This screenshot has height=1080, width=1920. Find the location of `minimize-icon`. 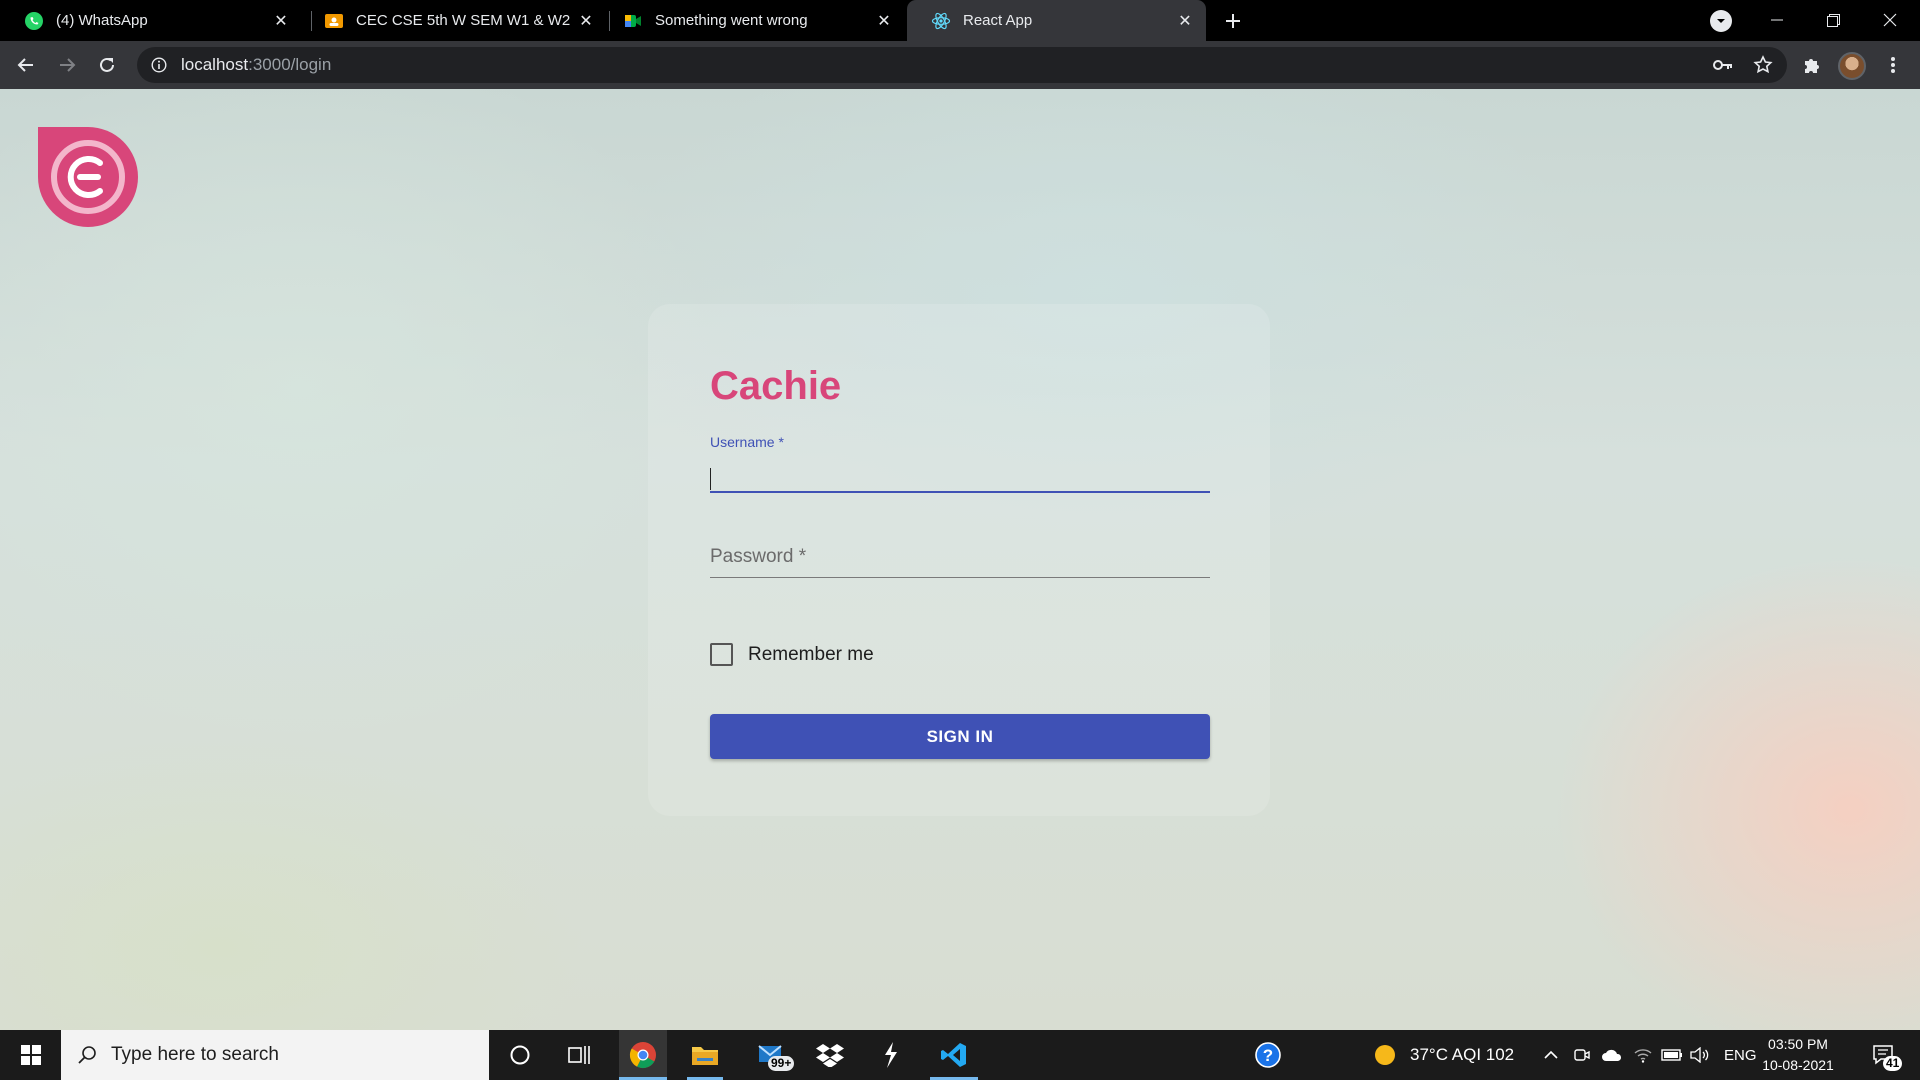

minimize-icon is located at coordinates (1777, 20).